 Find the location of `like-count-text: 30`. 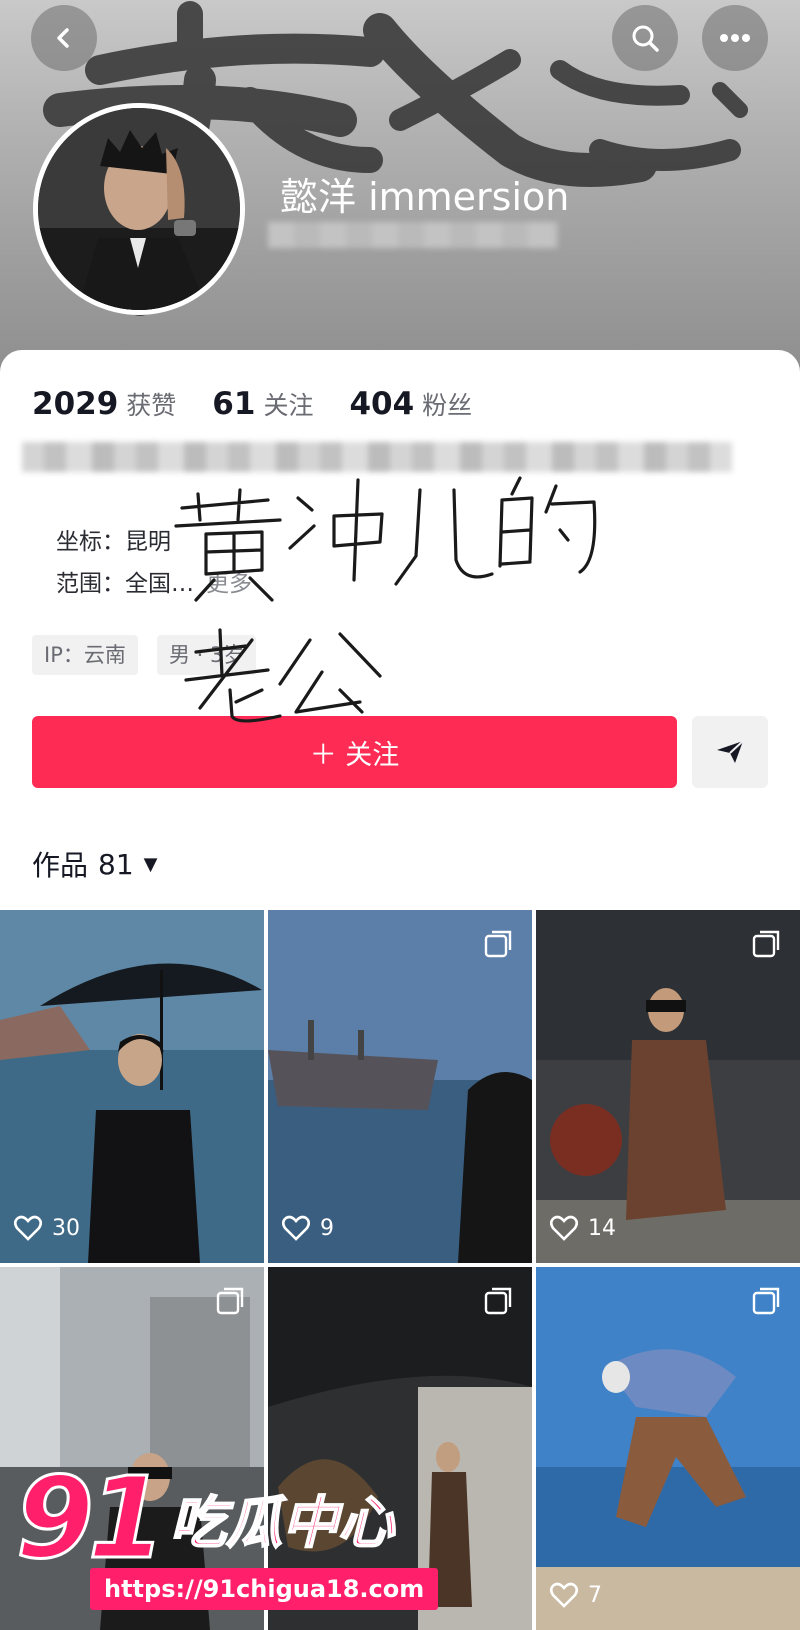

like-count-text: 30 is located at coordinates (66, 1228).